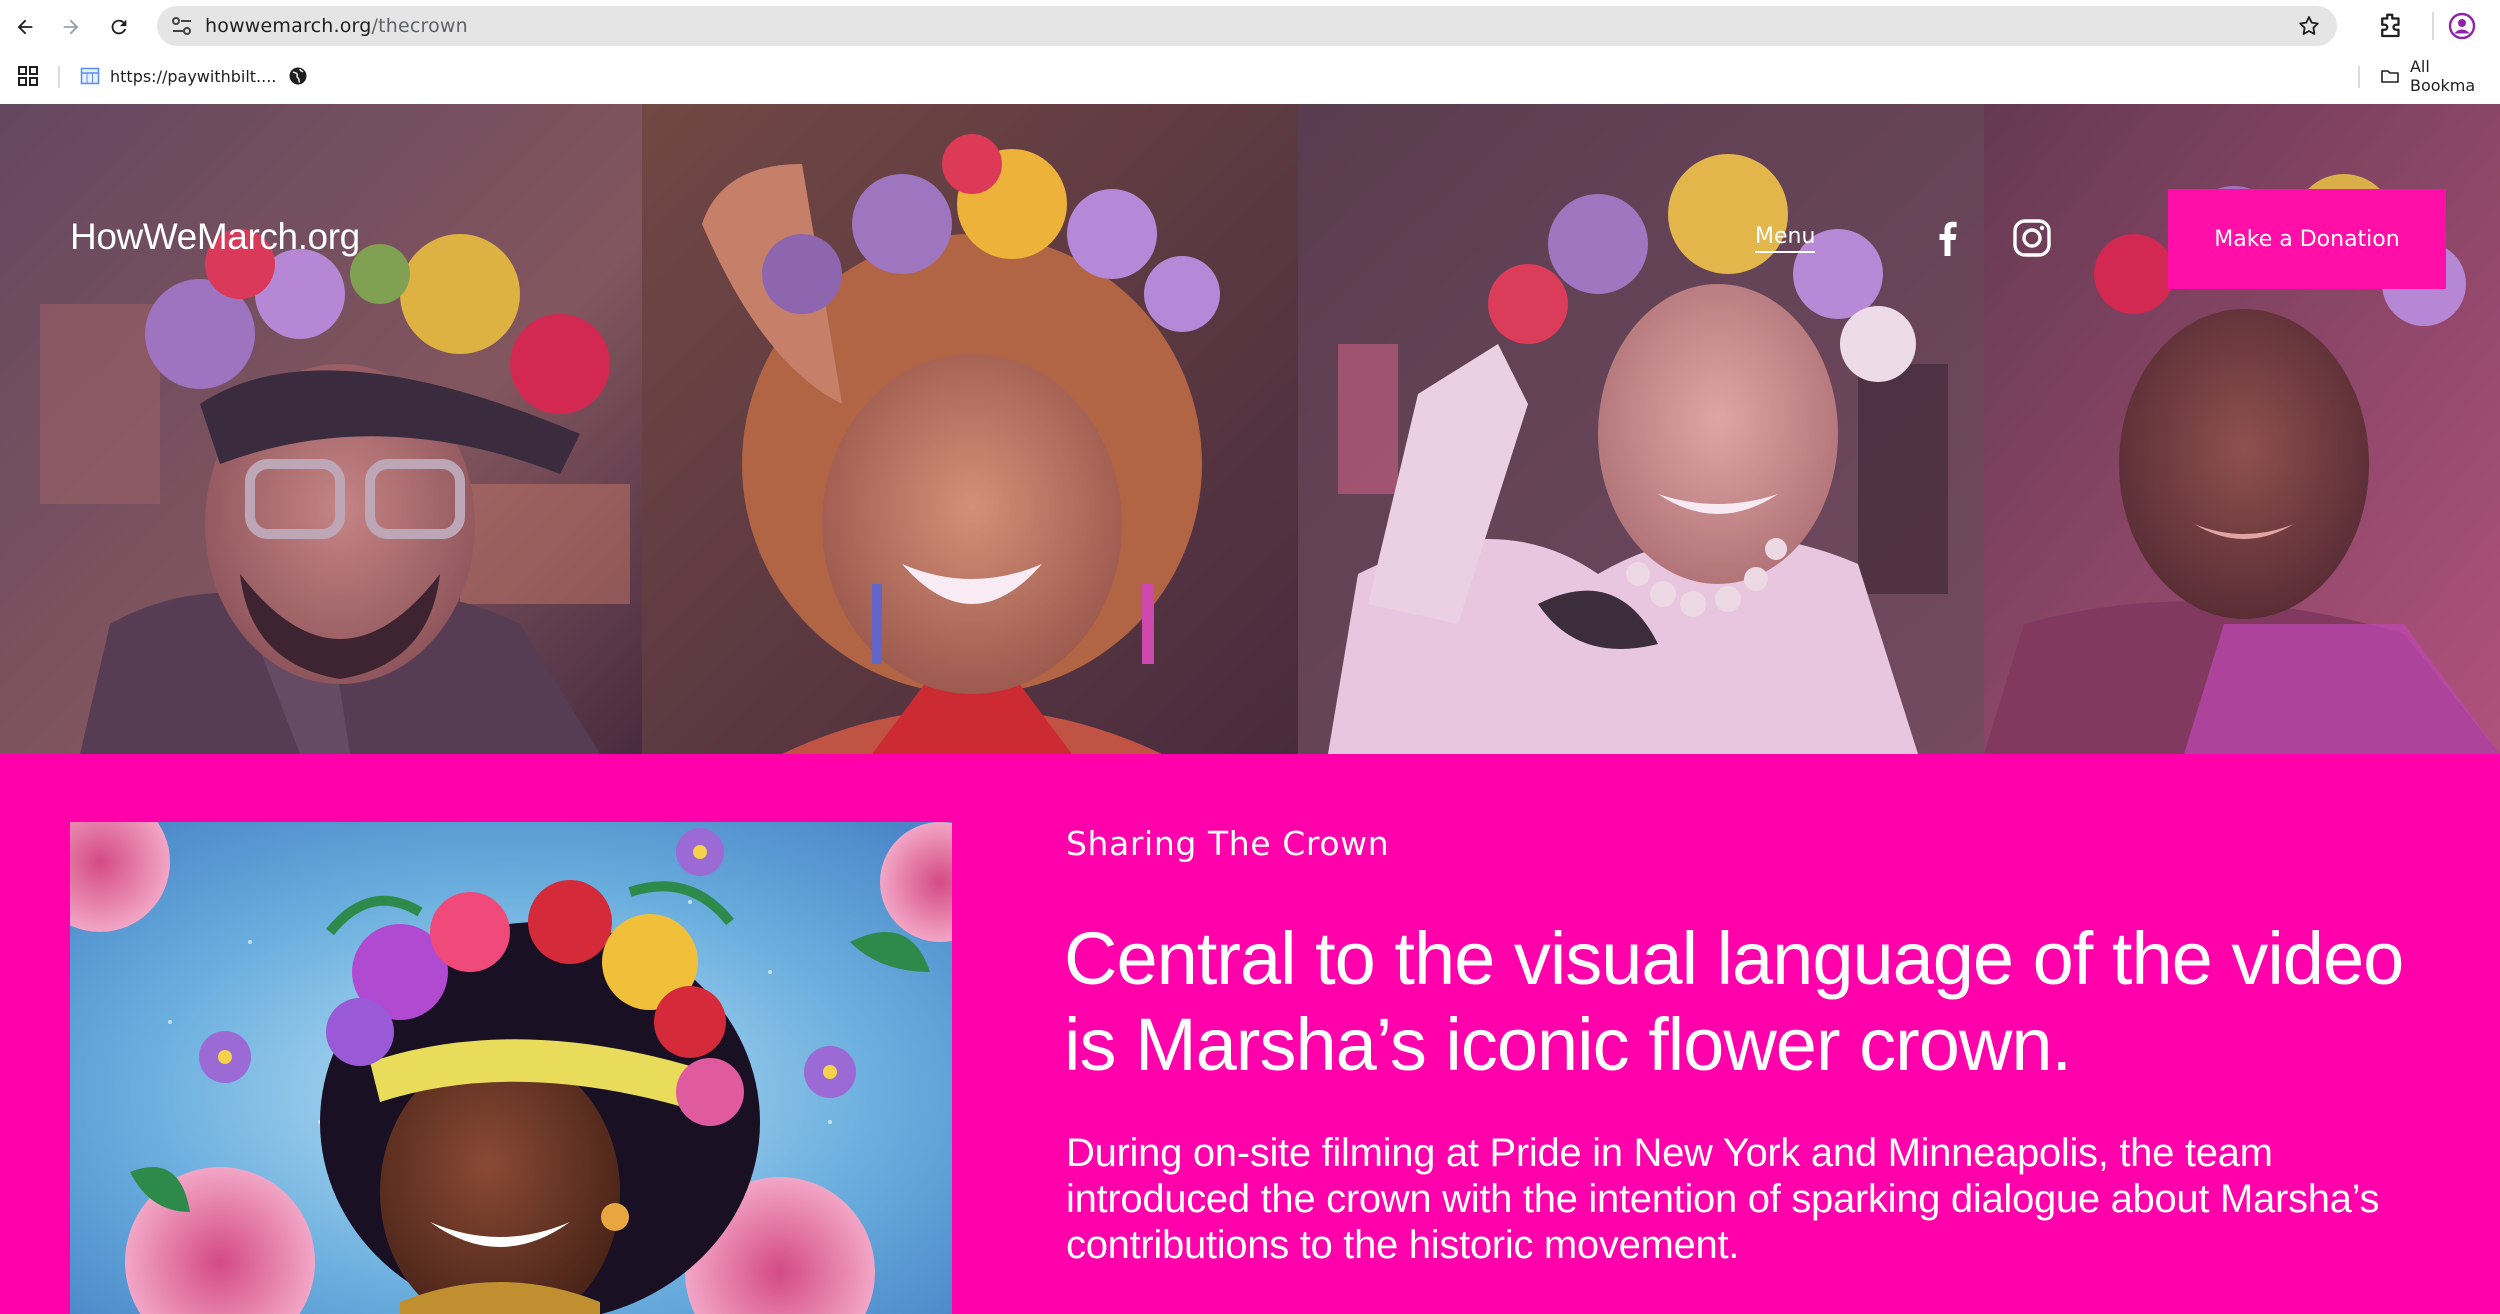 Image resolution: width=2500 pixels, height=1314 pixels. I want to click on marsha-illustration, so click(511, 1068).